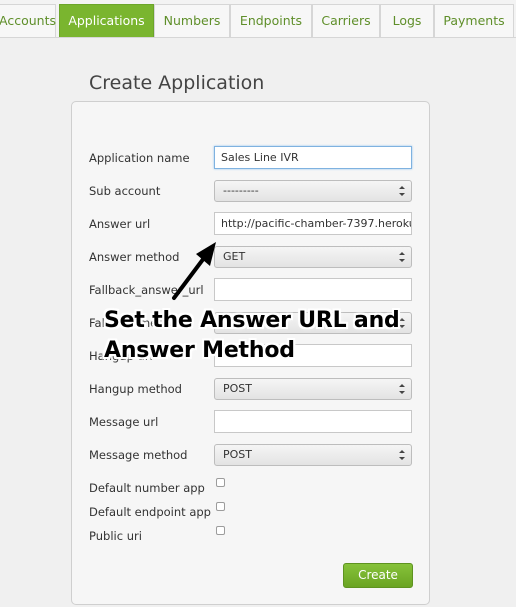 The height and width of the screenshot is (607, 516). I want to click on tab-carriers: Carriers, so click(346, 20).